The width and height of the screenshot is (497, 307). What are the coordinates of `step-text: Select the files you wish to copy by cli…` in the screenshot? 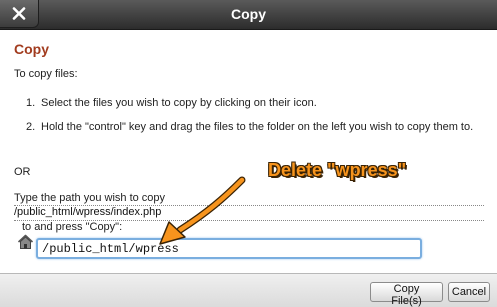 It's located at (179, 103).